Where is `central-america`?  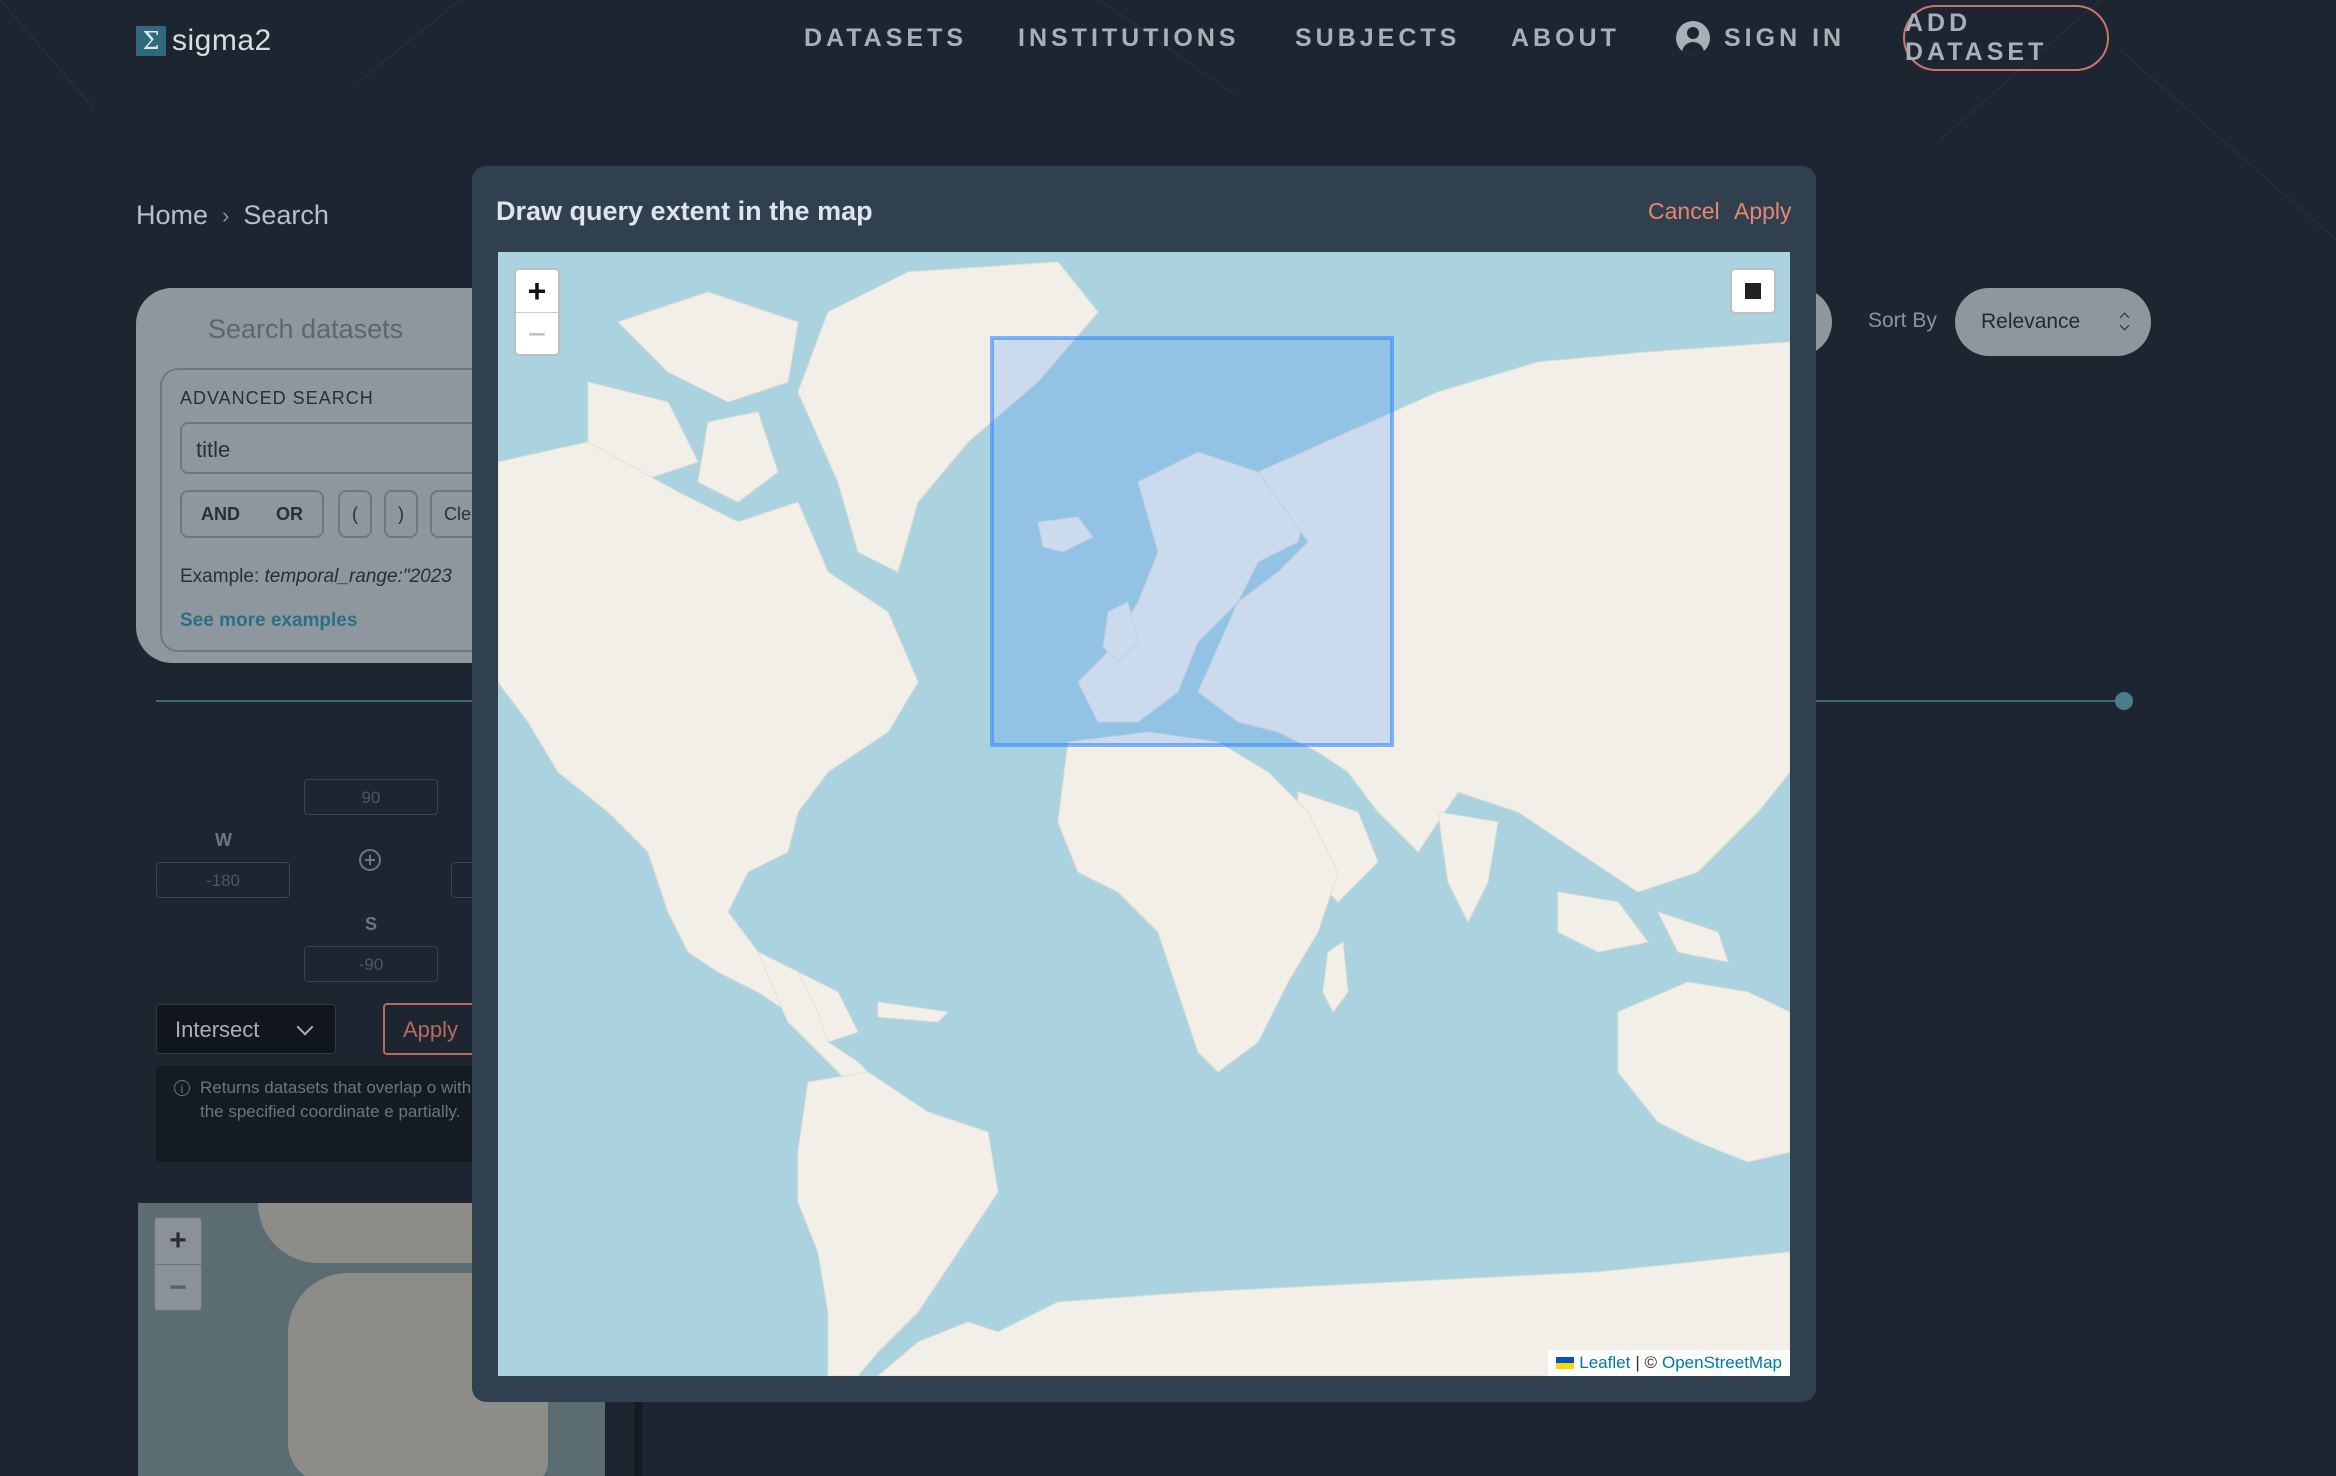 central-america is located at coordinates (818, 1016).